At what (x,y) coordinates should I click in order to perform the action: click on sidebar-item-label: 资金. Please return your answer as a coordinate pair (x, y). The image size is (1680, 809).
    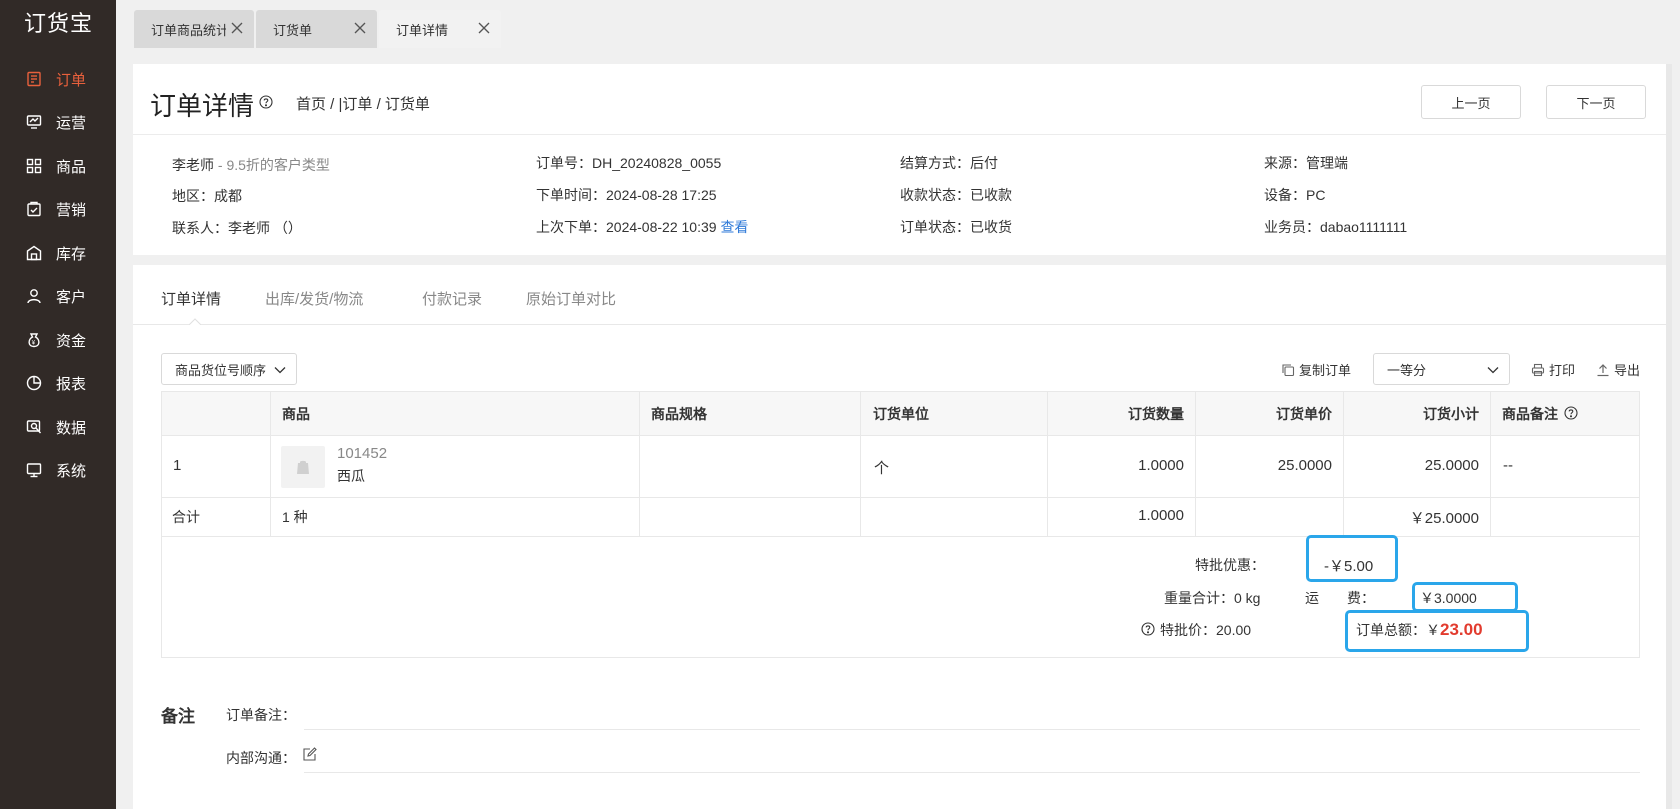
    Looking at the image, I should click on (71, 341).